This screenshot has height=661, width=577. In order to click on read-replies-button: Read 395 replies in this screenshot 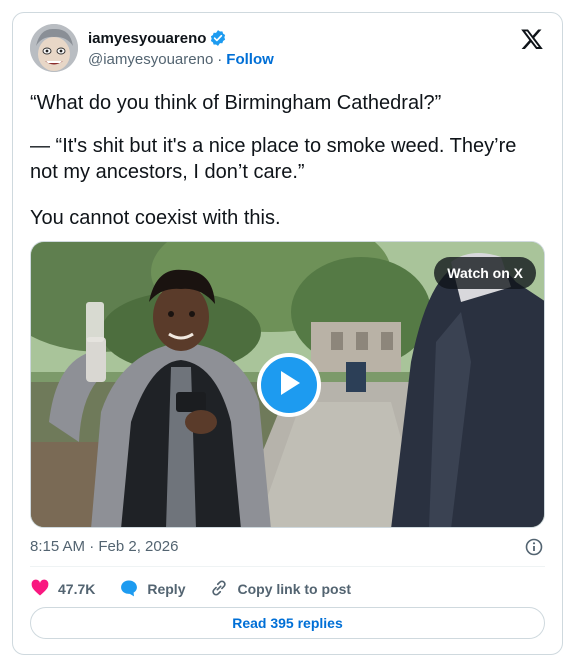, I will do `click(287, 623)`.